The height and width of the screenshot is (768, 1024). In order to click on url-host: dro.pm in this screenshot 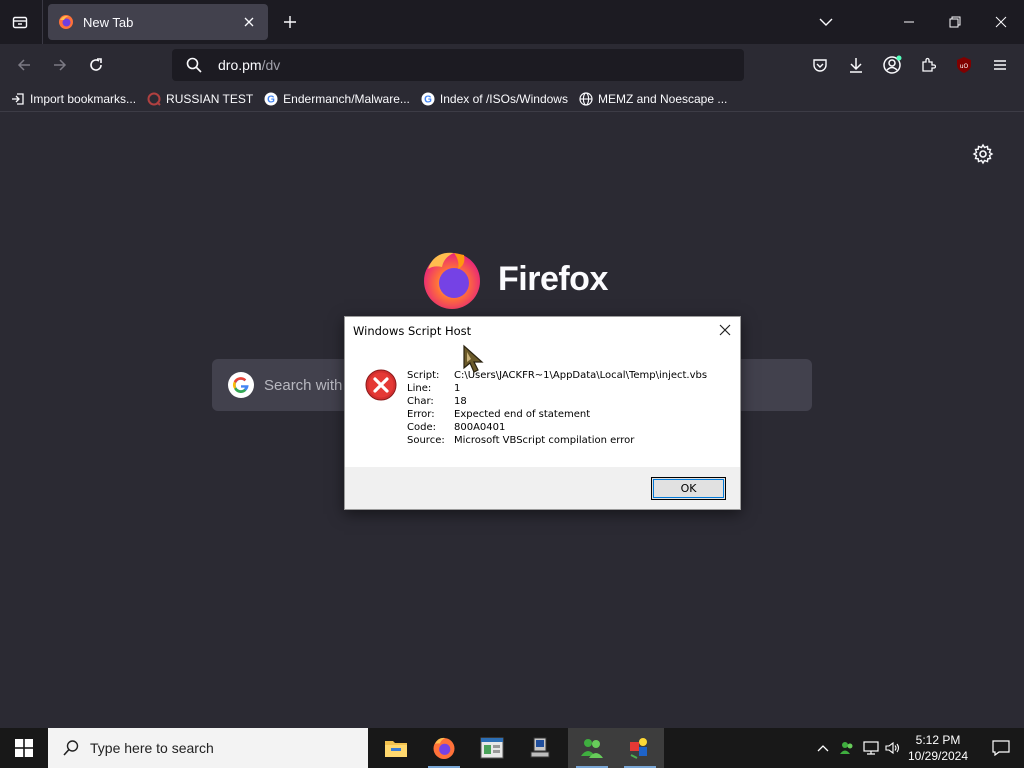, I will do `click(240, 65)`.